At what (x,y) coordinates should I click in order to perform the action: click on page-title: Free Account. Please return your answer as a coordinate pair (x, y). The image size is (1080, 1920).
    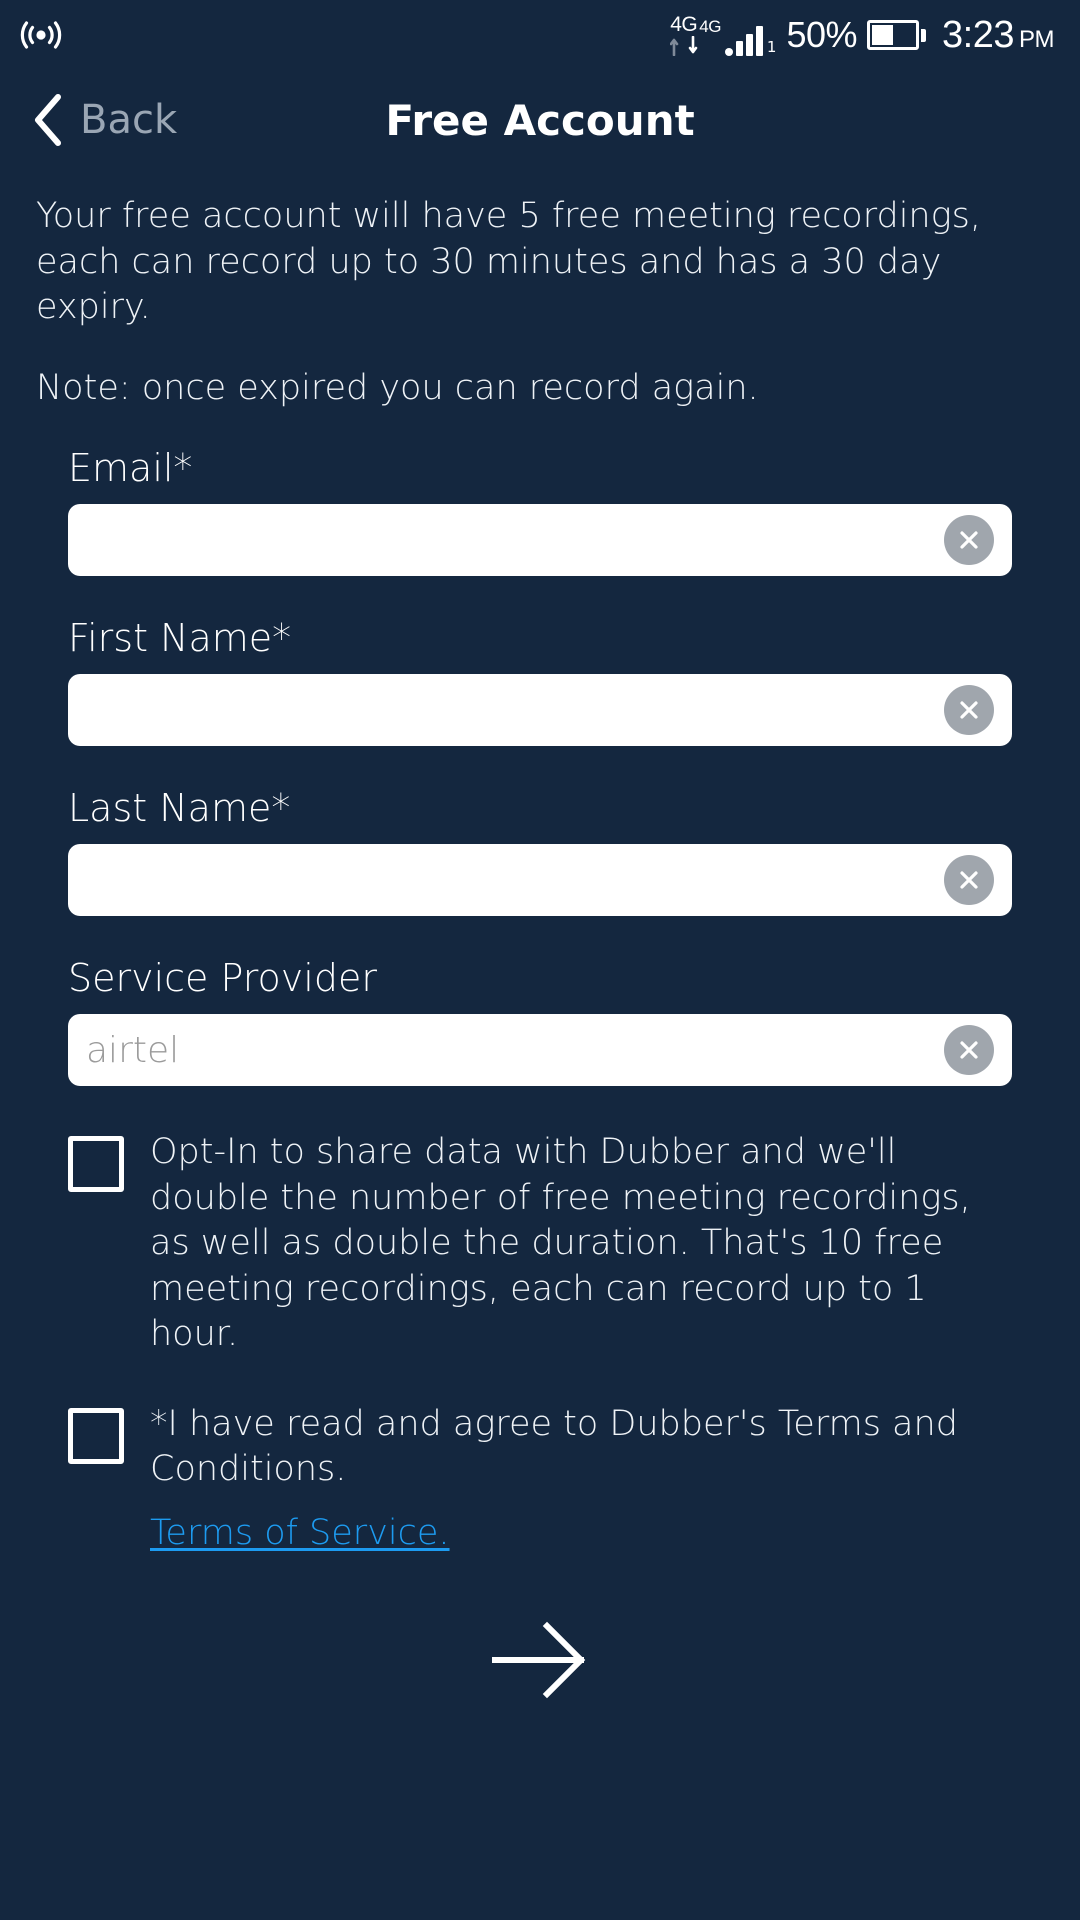
    Looking at the image, I should click on (540, 120).